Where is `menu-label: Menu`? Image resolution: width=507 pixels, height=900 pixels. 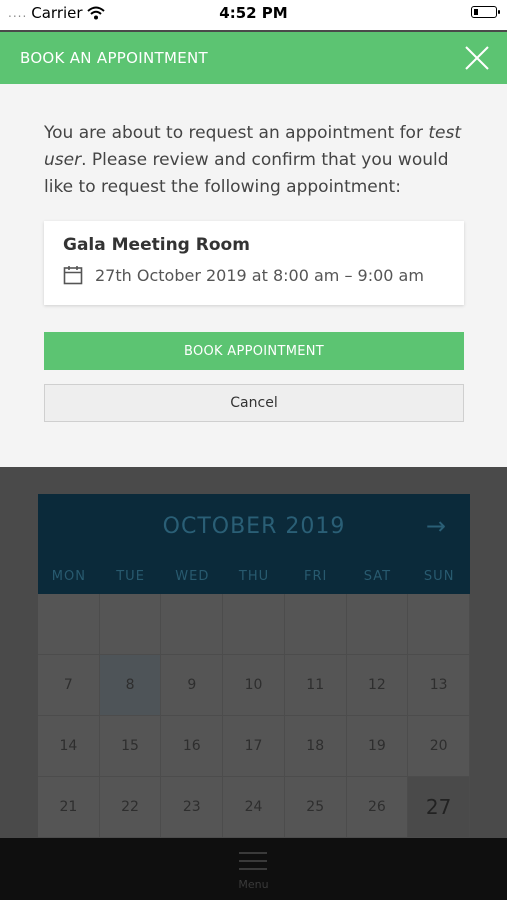 menu-label: Menu is located at coordinates (253, 884).